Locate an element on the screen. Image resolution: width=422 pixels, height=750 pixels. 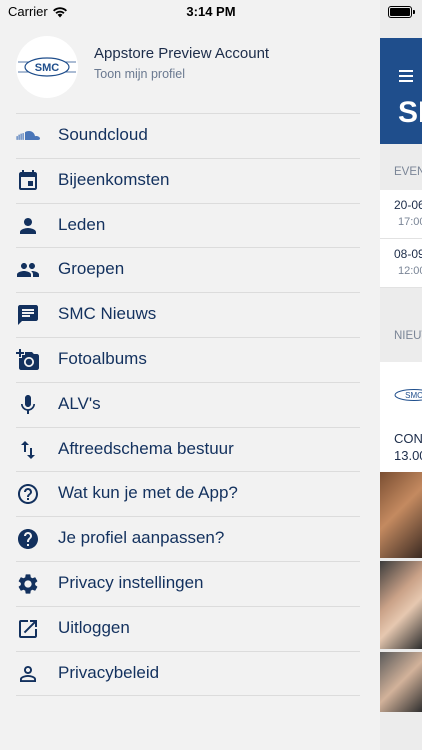
event-time: 17:00 is located at coordinates (410, 222).